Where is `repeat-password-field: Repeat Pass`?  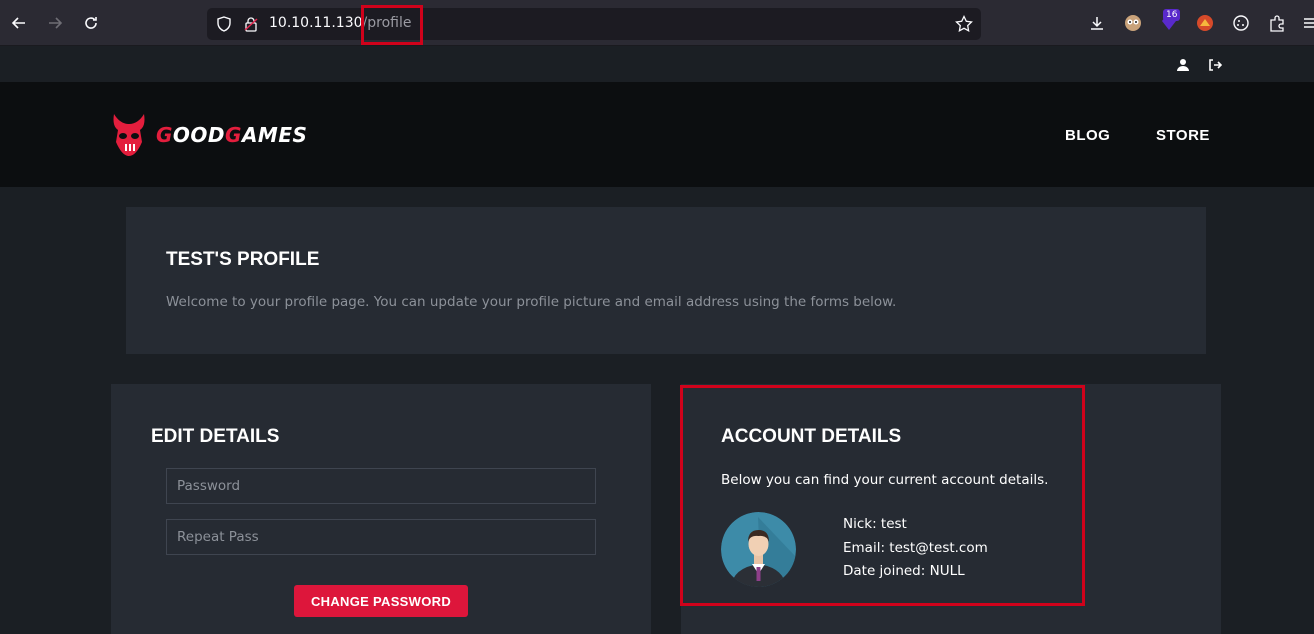 repeat-password-field: Repeat Pass is located at coordinates (381, 537).